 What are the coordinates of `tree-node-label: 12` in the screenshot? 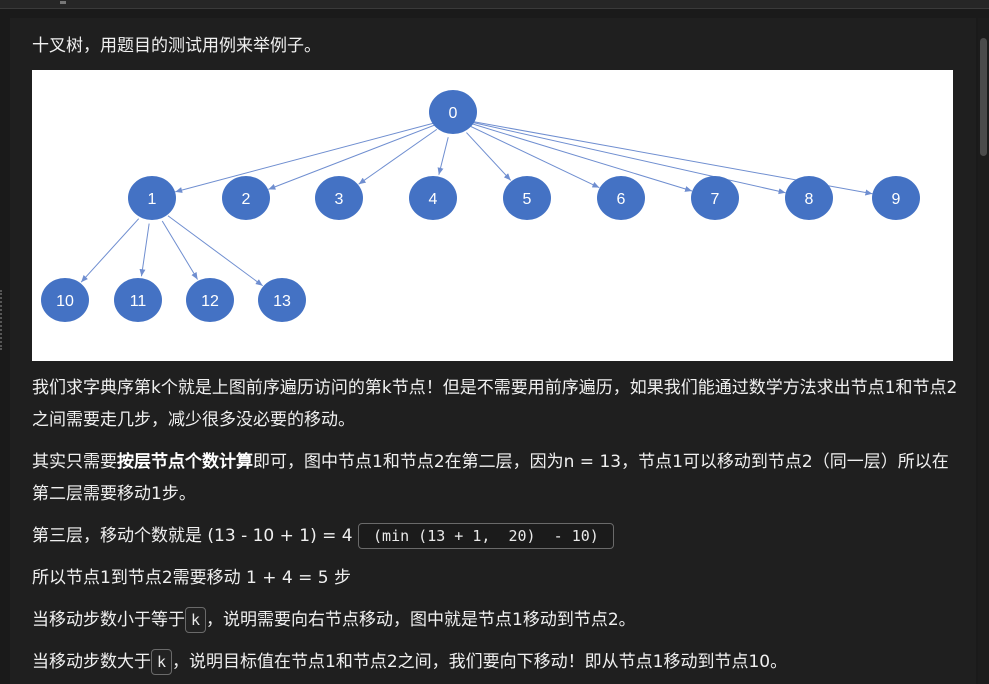 It's located at (210, 301).